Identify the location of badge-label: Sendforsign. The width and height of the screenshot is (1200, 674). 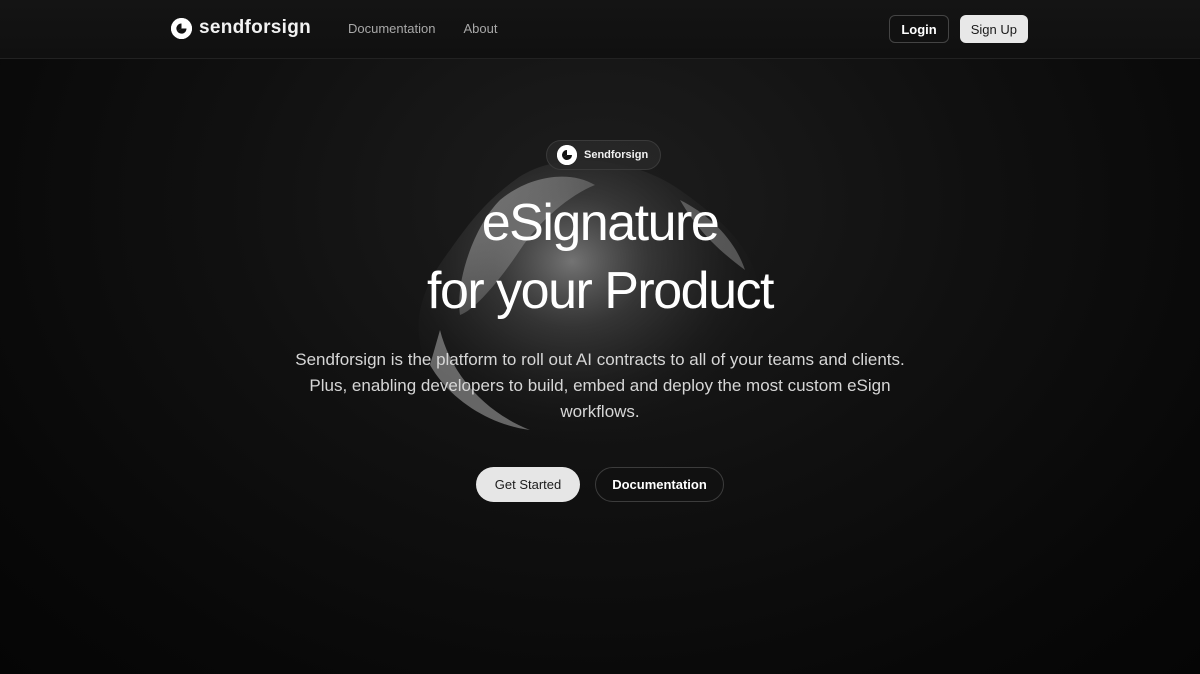
(616, 155).